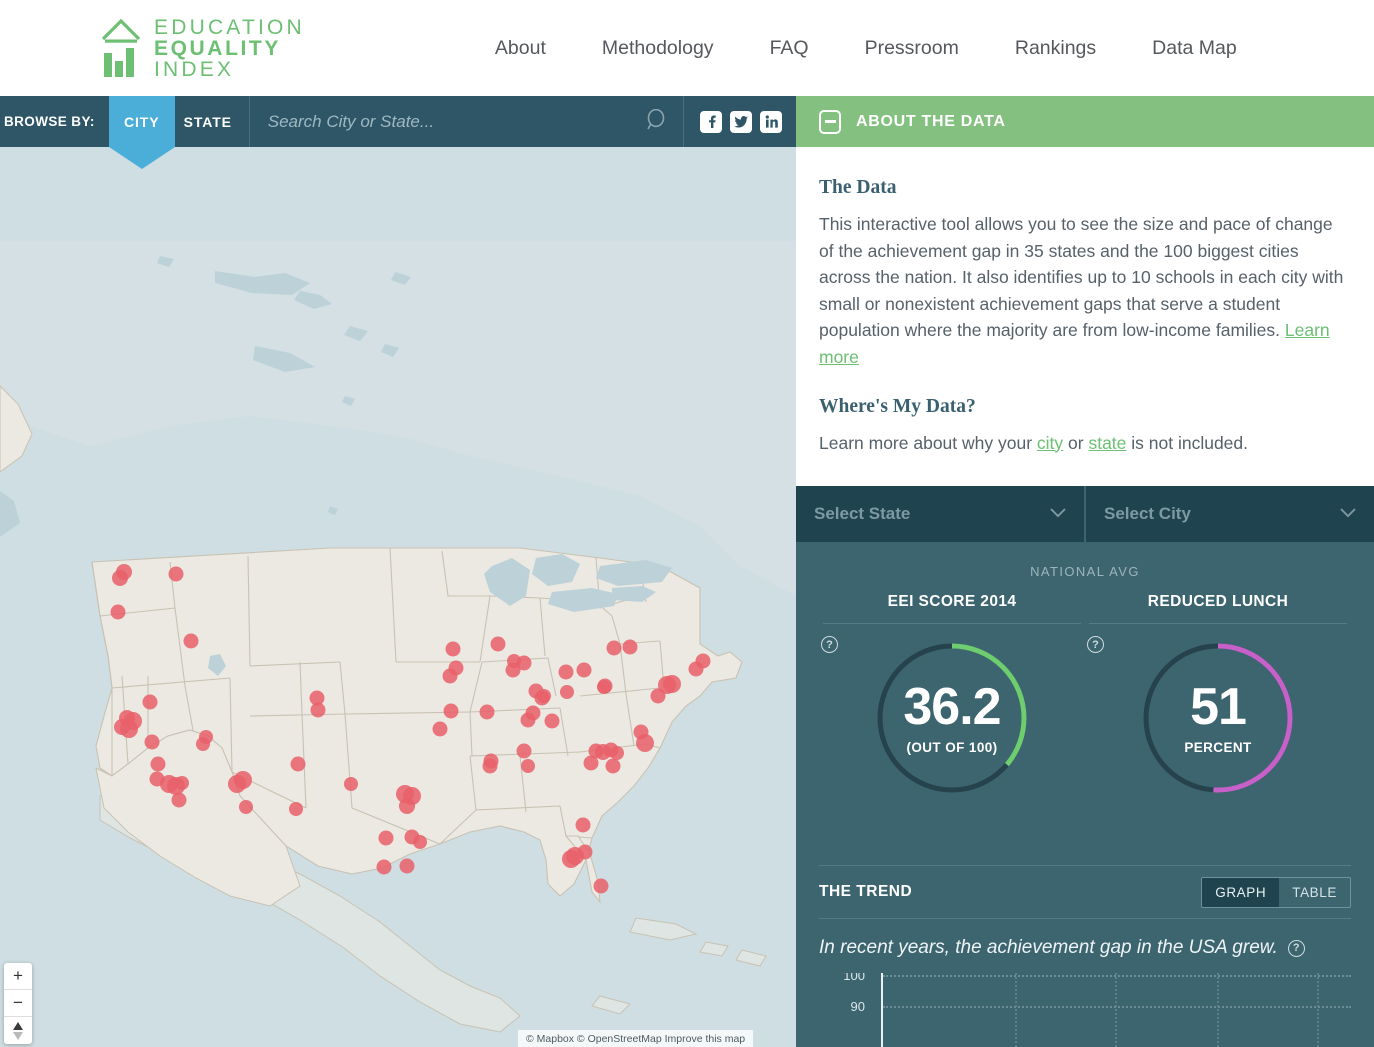 The height and width of the screenshot is (1047, 1374). What do you see at coordinates (142, 121) in the screenshot?
I see `browse-tab-city-label: CITY` at bounding box center [142, 121].